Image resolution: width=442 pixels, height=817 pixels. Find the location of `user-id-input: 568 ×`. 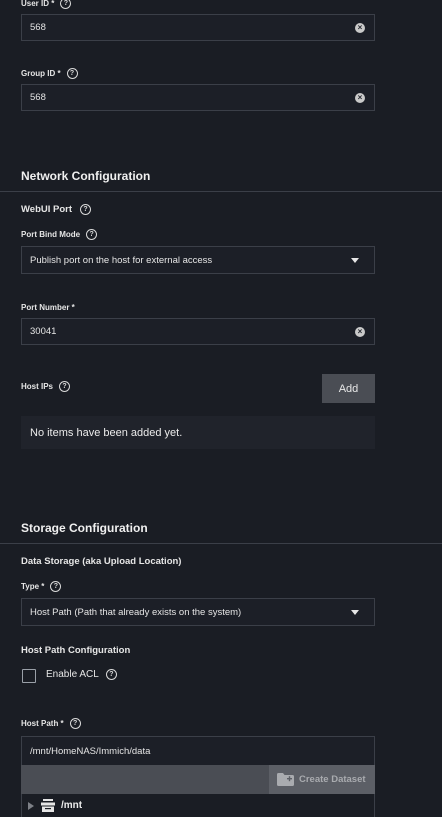

user-id-input: 568 × is located at coordinates (198, 27).